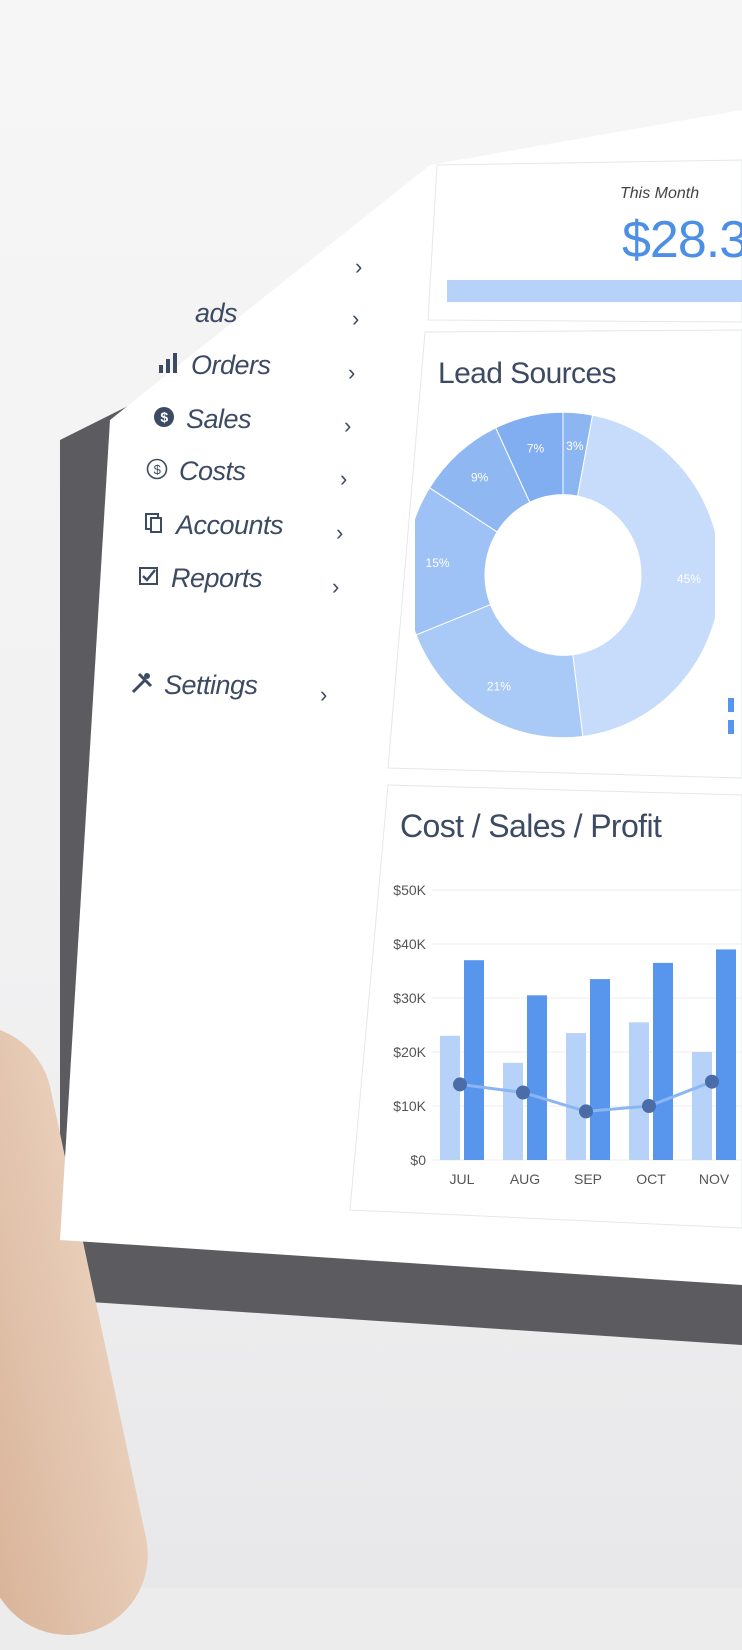  Describe the element at coordinates (409, 1052) in the screenshot. I see `y-tick-label: $20K` at that location.